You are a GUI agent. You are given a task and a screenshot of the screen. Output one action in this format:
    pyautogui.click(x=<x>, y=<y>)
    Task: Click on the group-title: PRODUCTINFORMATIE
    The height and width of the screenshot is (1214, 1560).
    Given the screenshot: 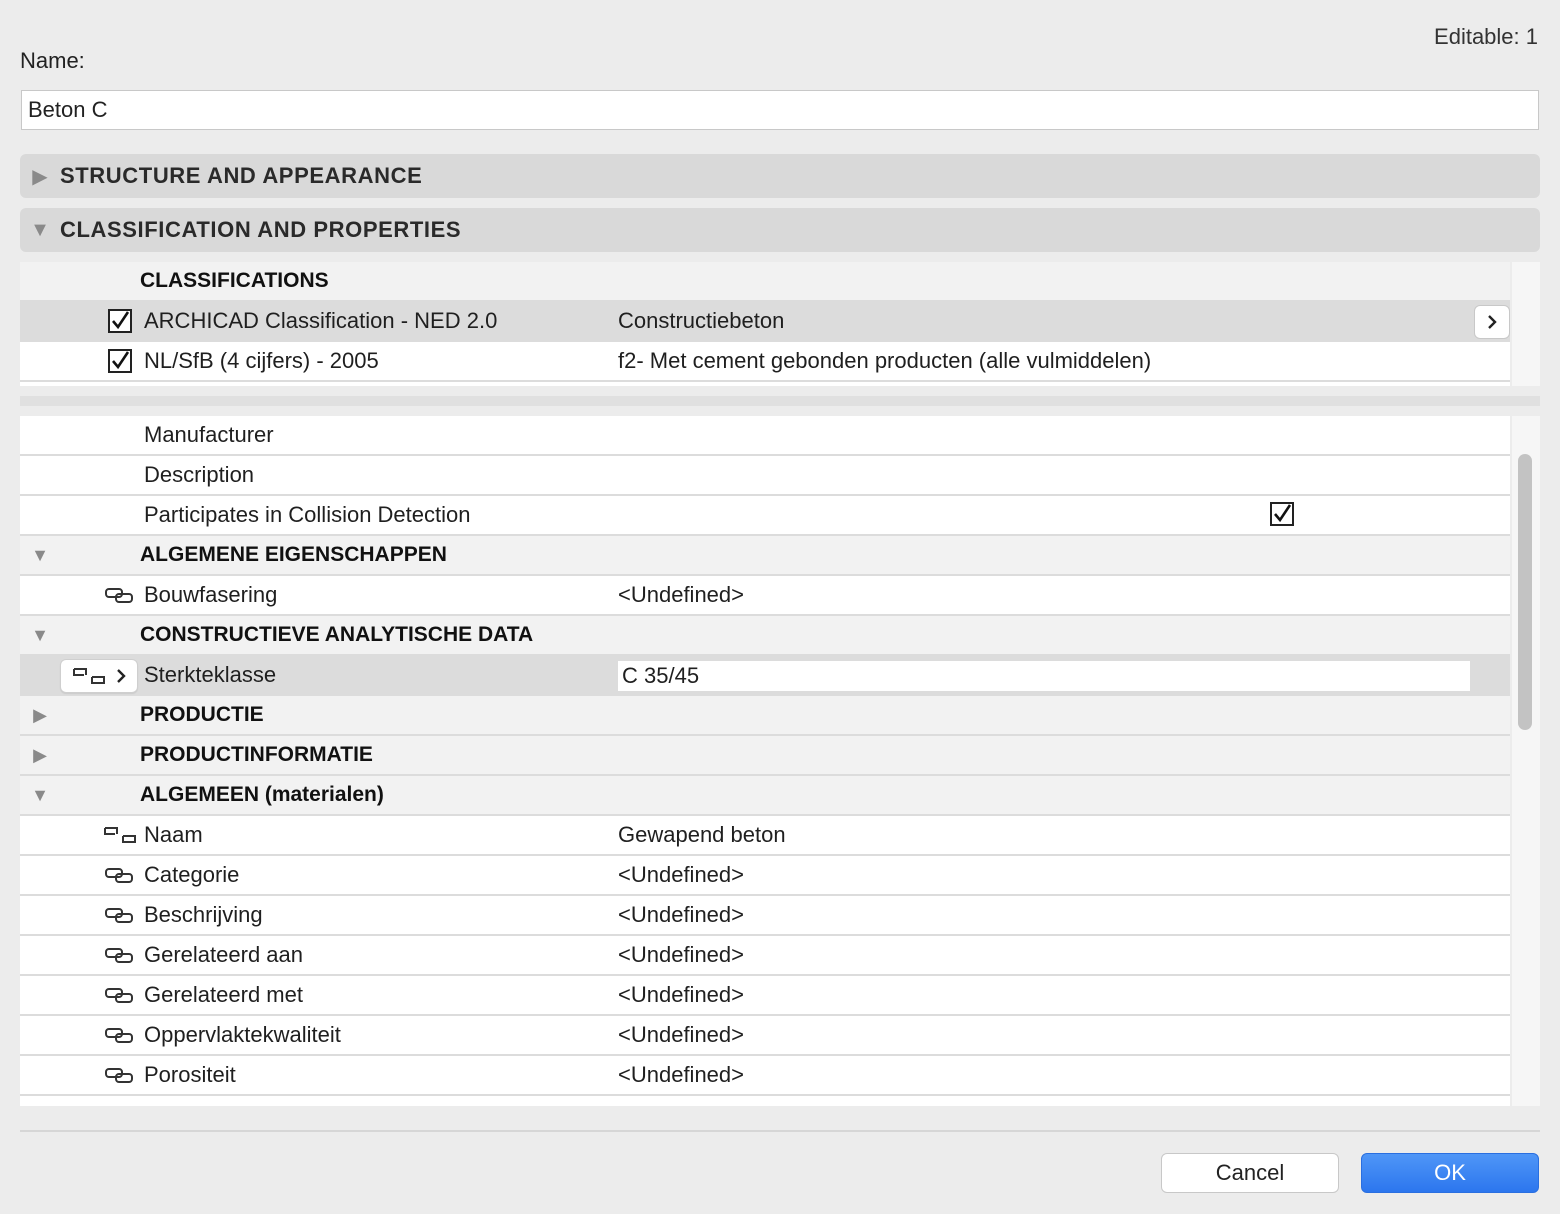 What is the action you would take?
    pyautogui.click(x=256, y=754)
    